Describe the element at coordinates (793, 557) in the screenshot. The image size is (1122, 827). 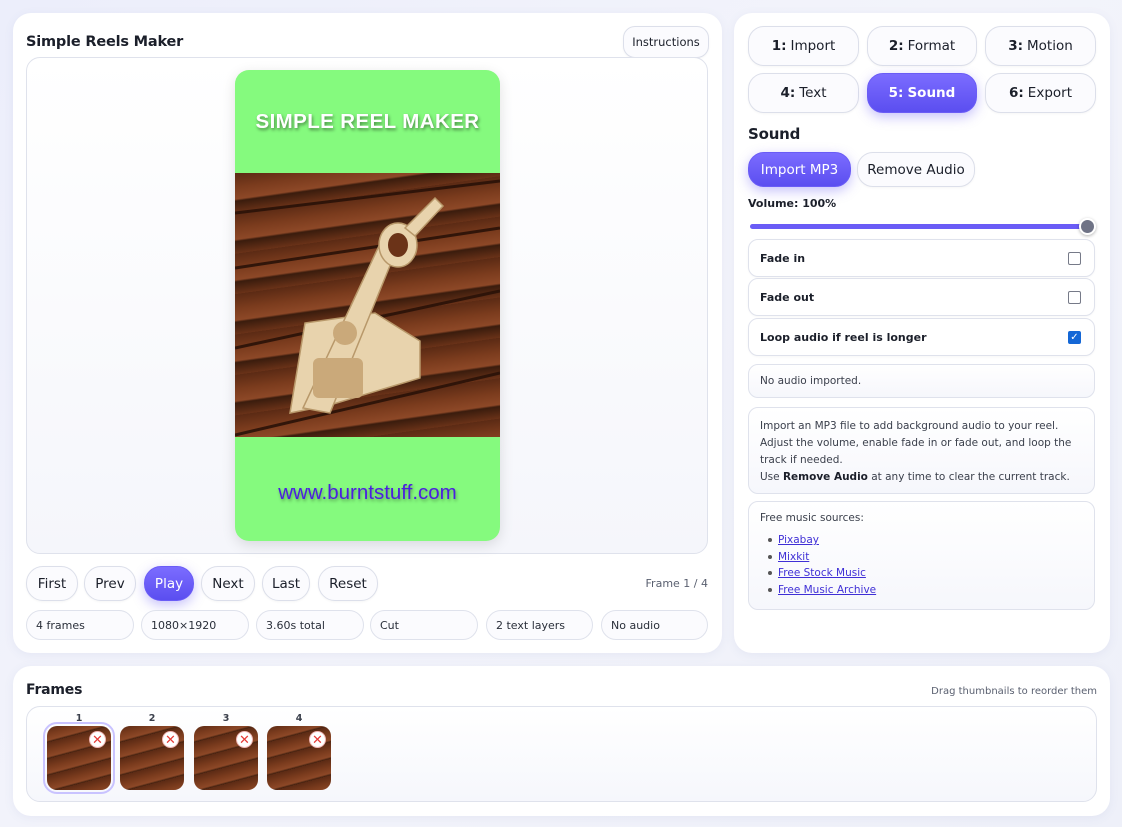
I see `source-link-mixkit: Mixkit` at that location.